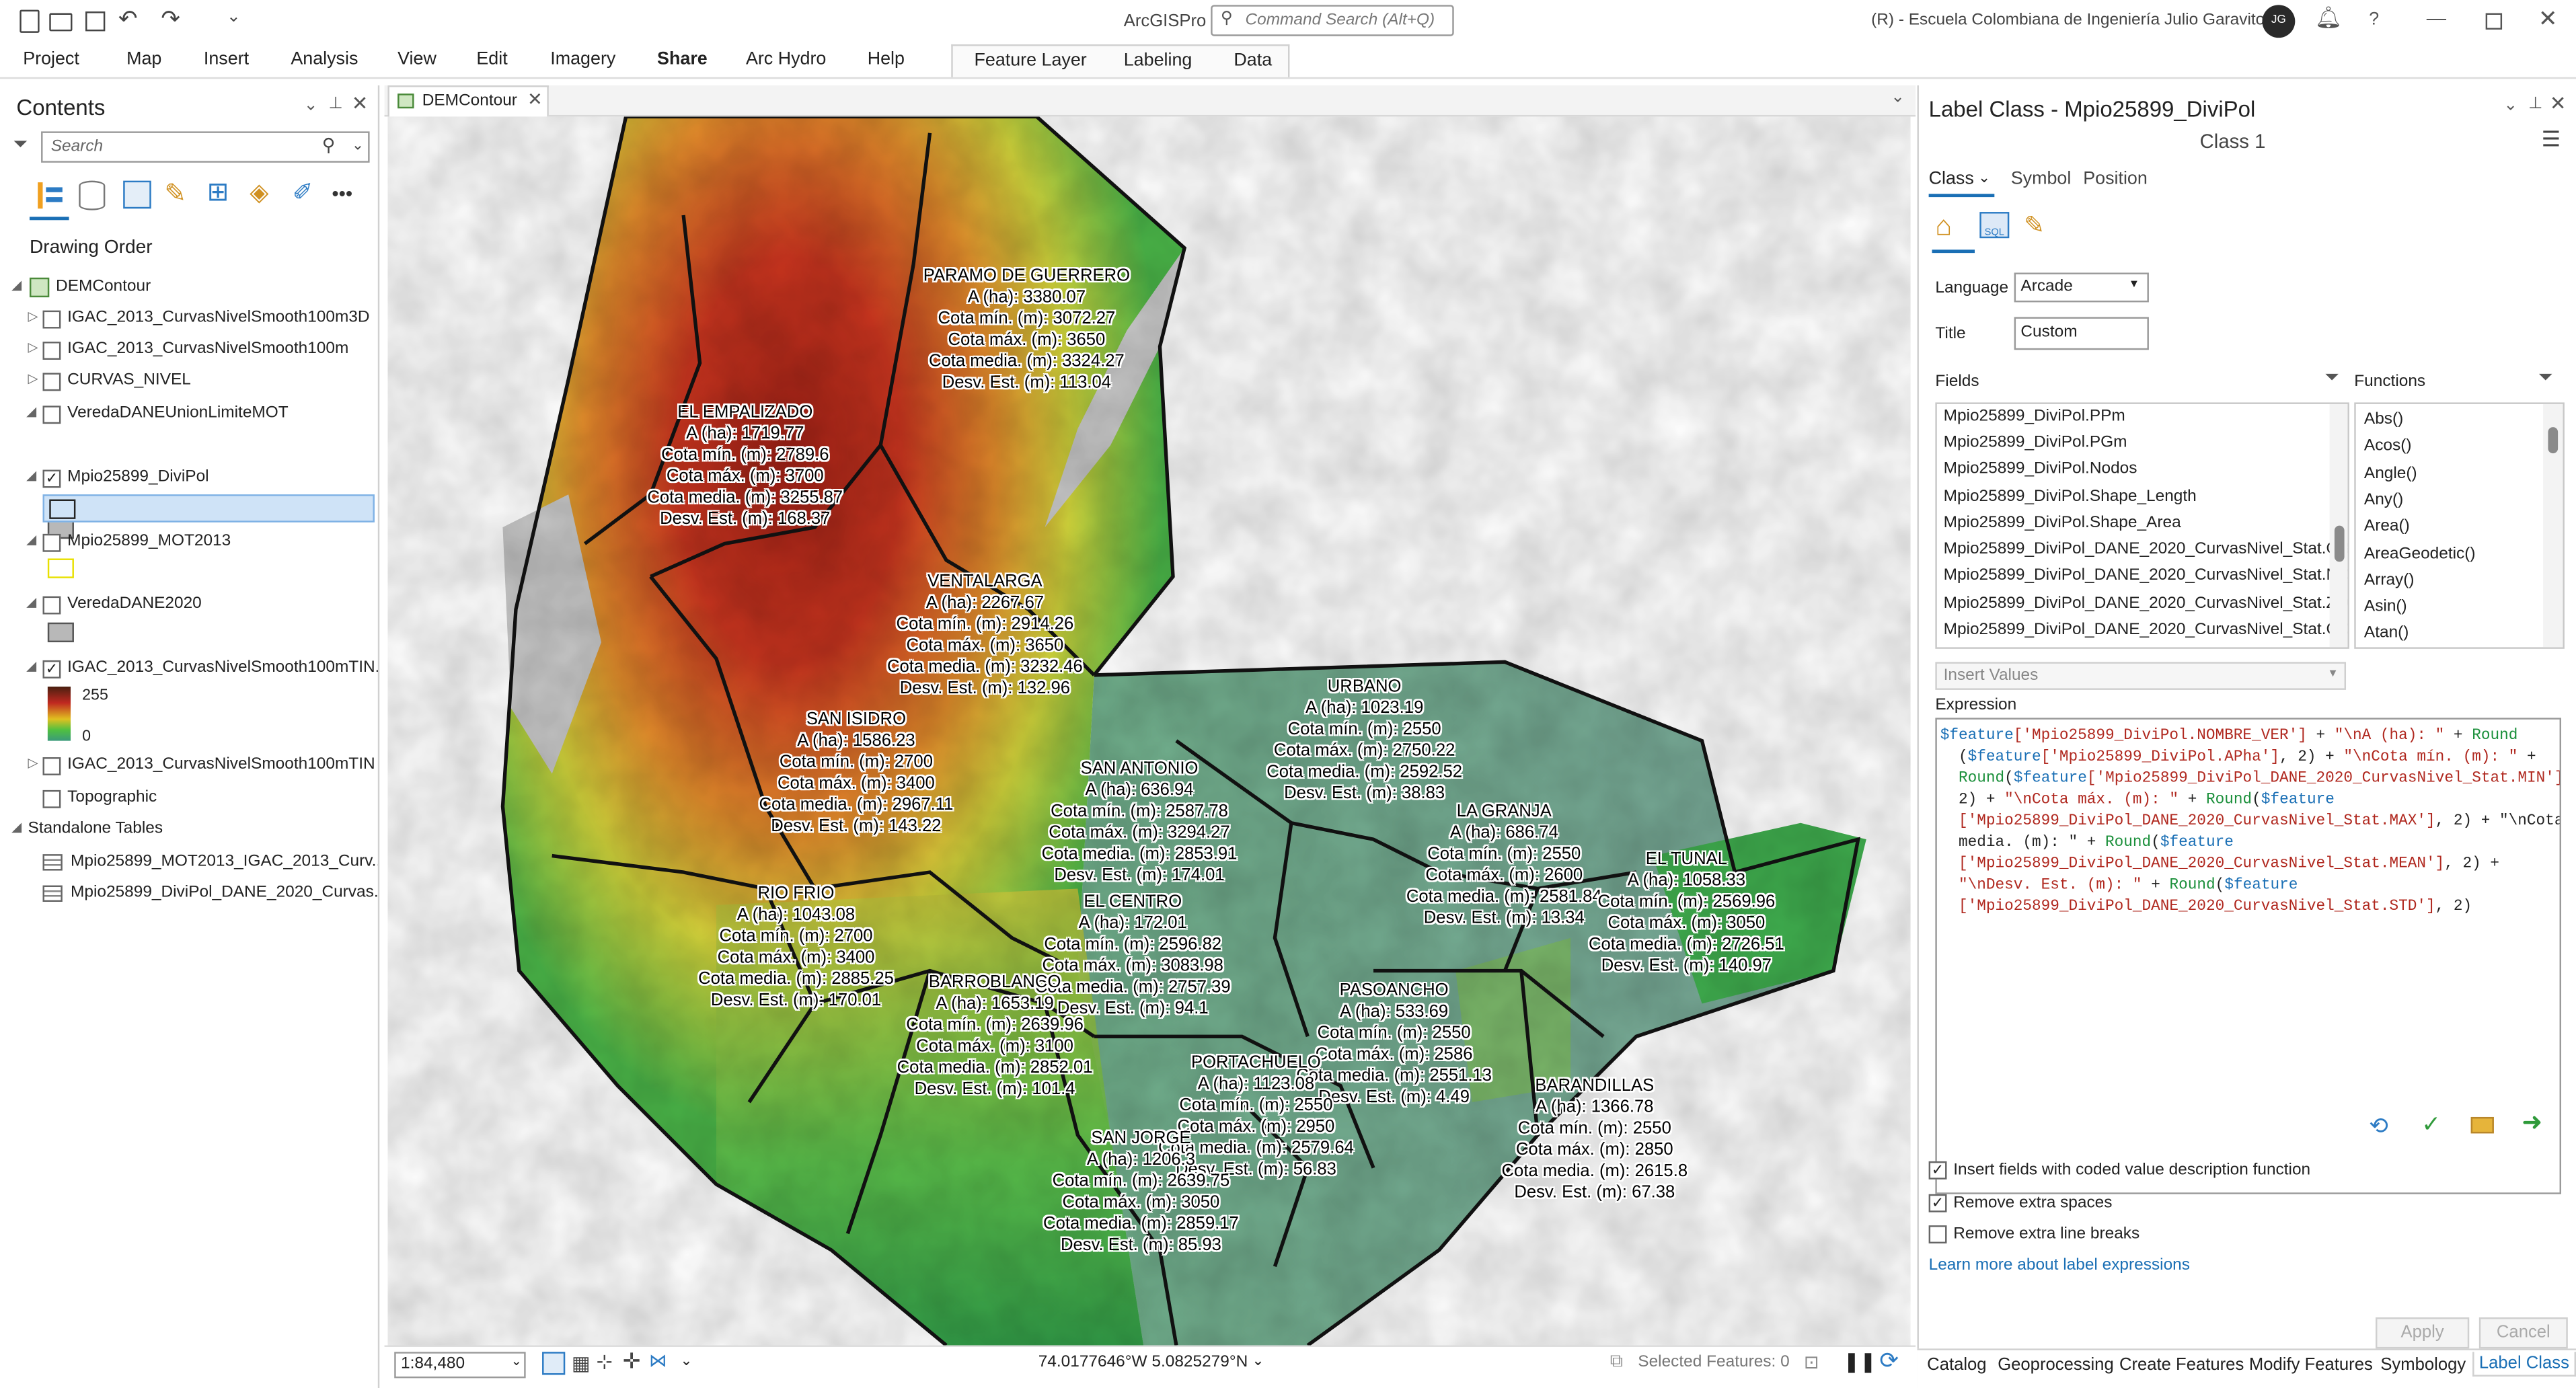 The height and width of the screenshot is (1388, 2576). I want to click on layer-row: ▷ CURVAS_NIVEL, so click(189, 382).